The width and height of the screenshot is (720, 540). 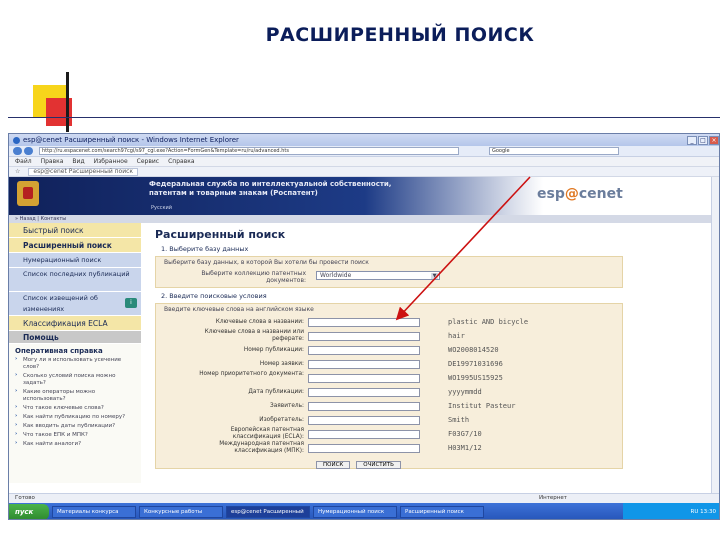 What do you see at coordinates (67, 102) in the screenshot?
I see `decor-vertical-line` at bounding box center [67, 102].